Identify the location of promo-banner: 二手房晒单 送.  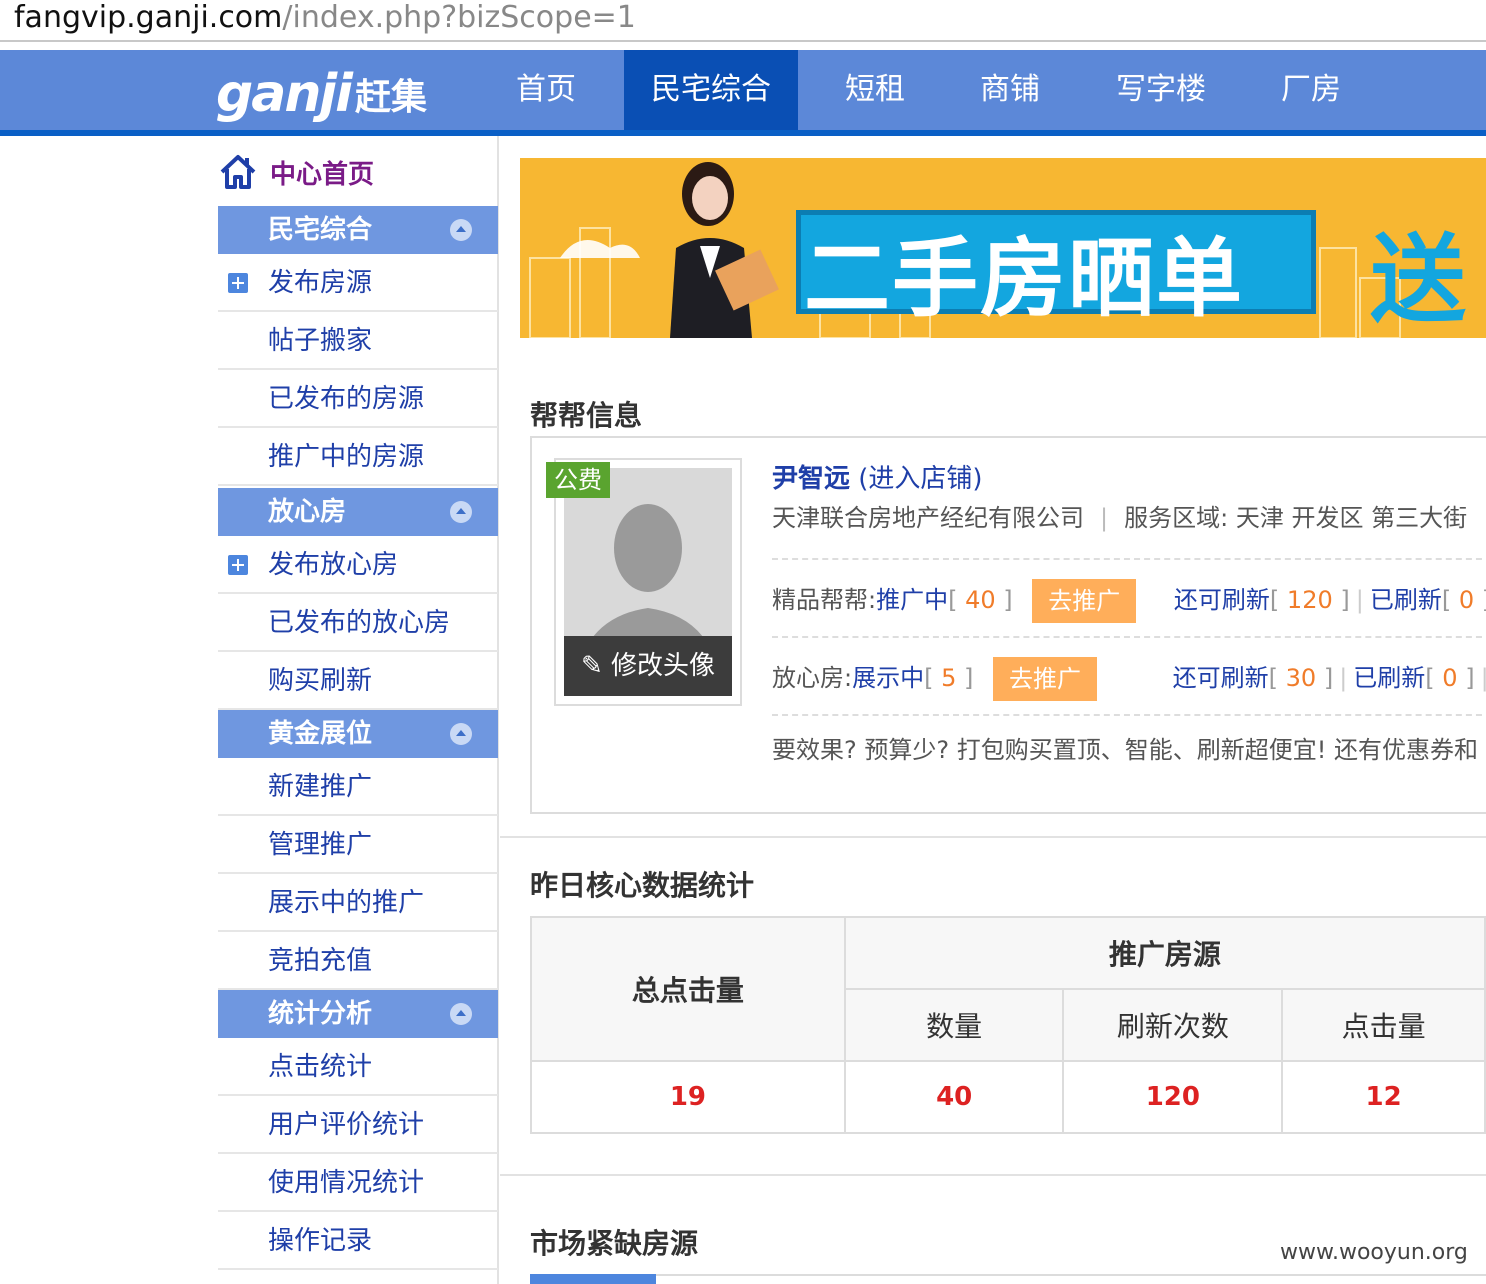
(1003, 248).